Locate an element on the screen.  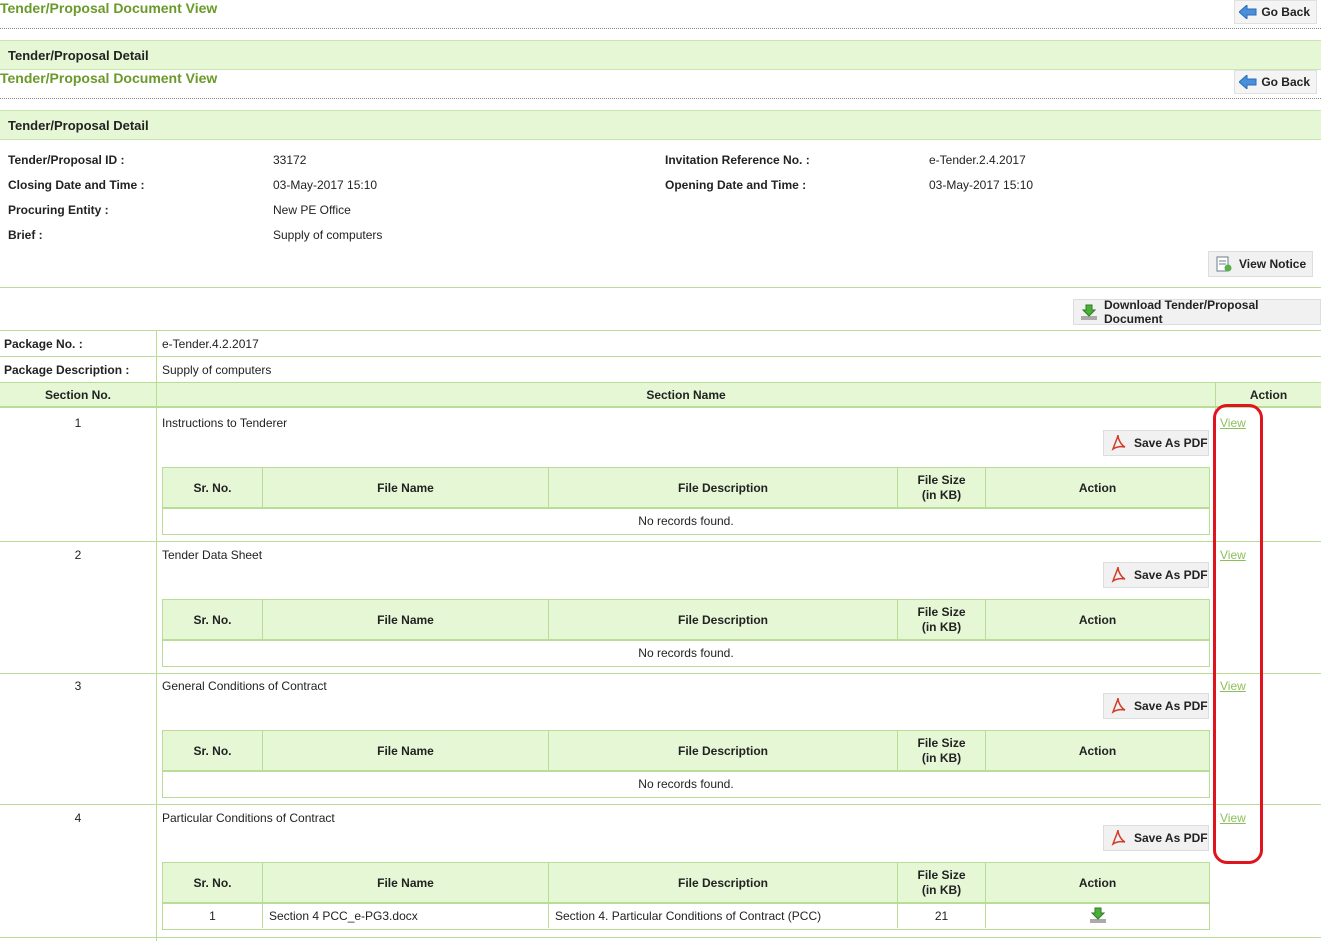
section-header-top: Tender/Proposal Detail is located at coordinates (660, 55).